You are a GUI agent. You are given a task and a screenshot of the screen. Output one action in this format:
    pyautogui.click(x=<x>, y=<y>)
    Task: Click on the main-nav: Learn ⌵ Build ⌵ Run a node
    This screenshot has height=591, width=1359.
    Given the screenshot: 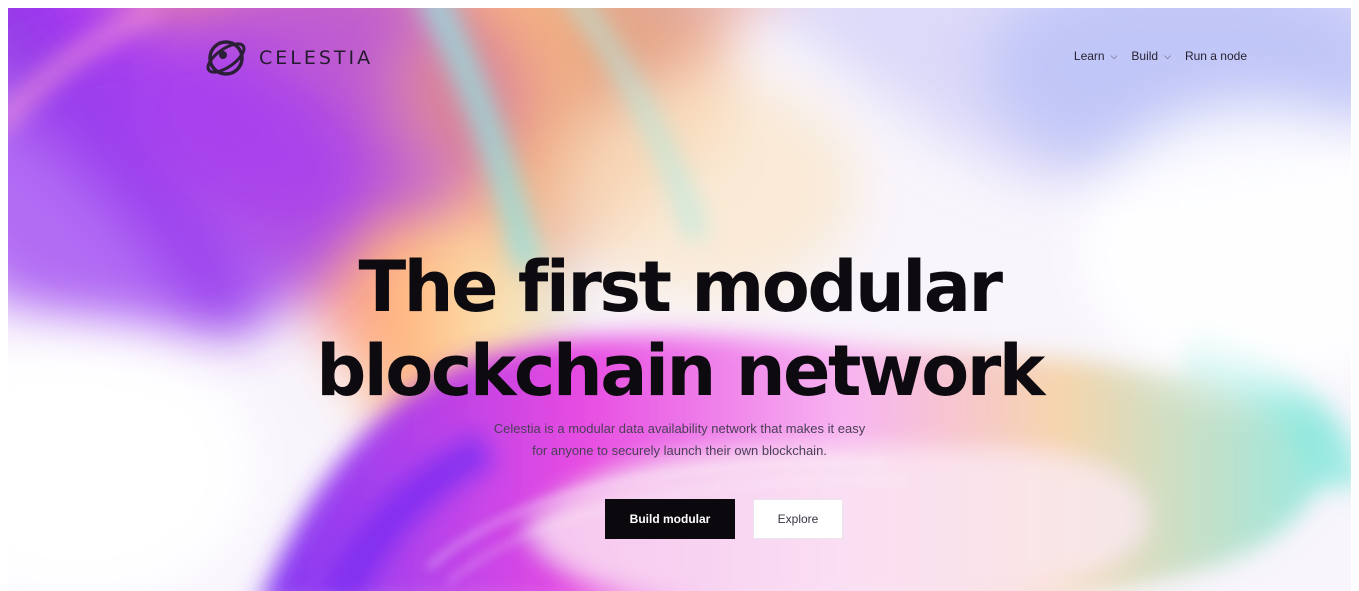 What is the action you would take?
    pyautogui.click(x=1160, y=56)
    